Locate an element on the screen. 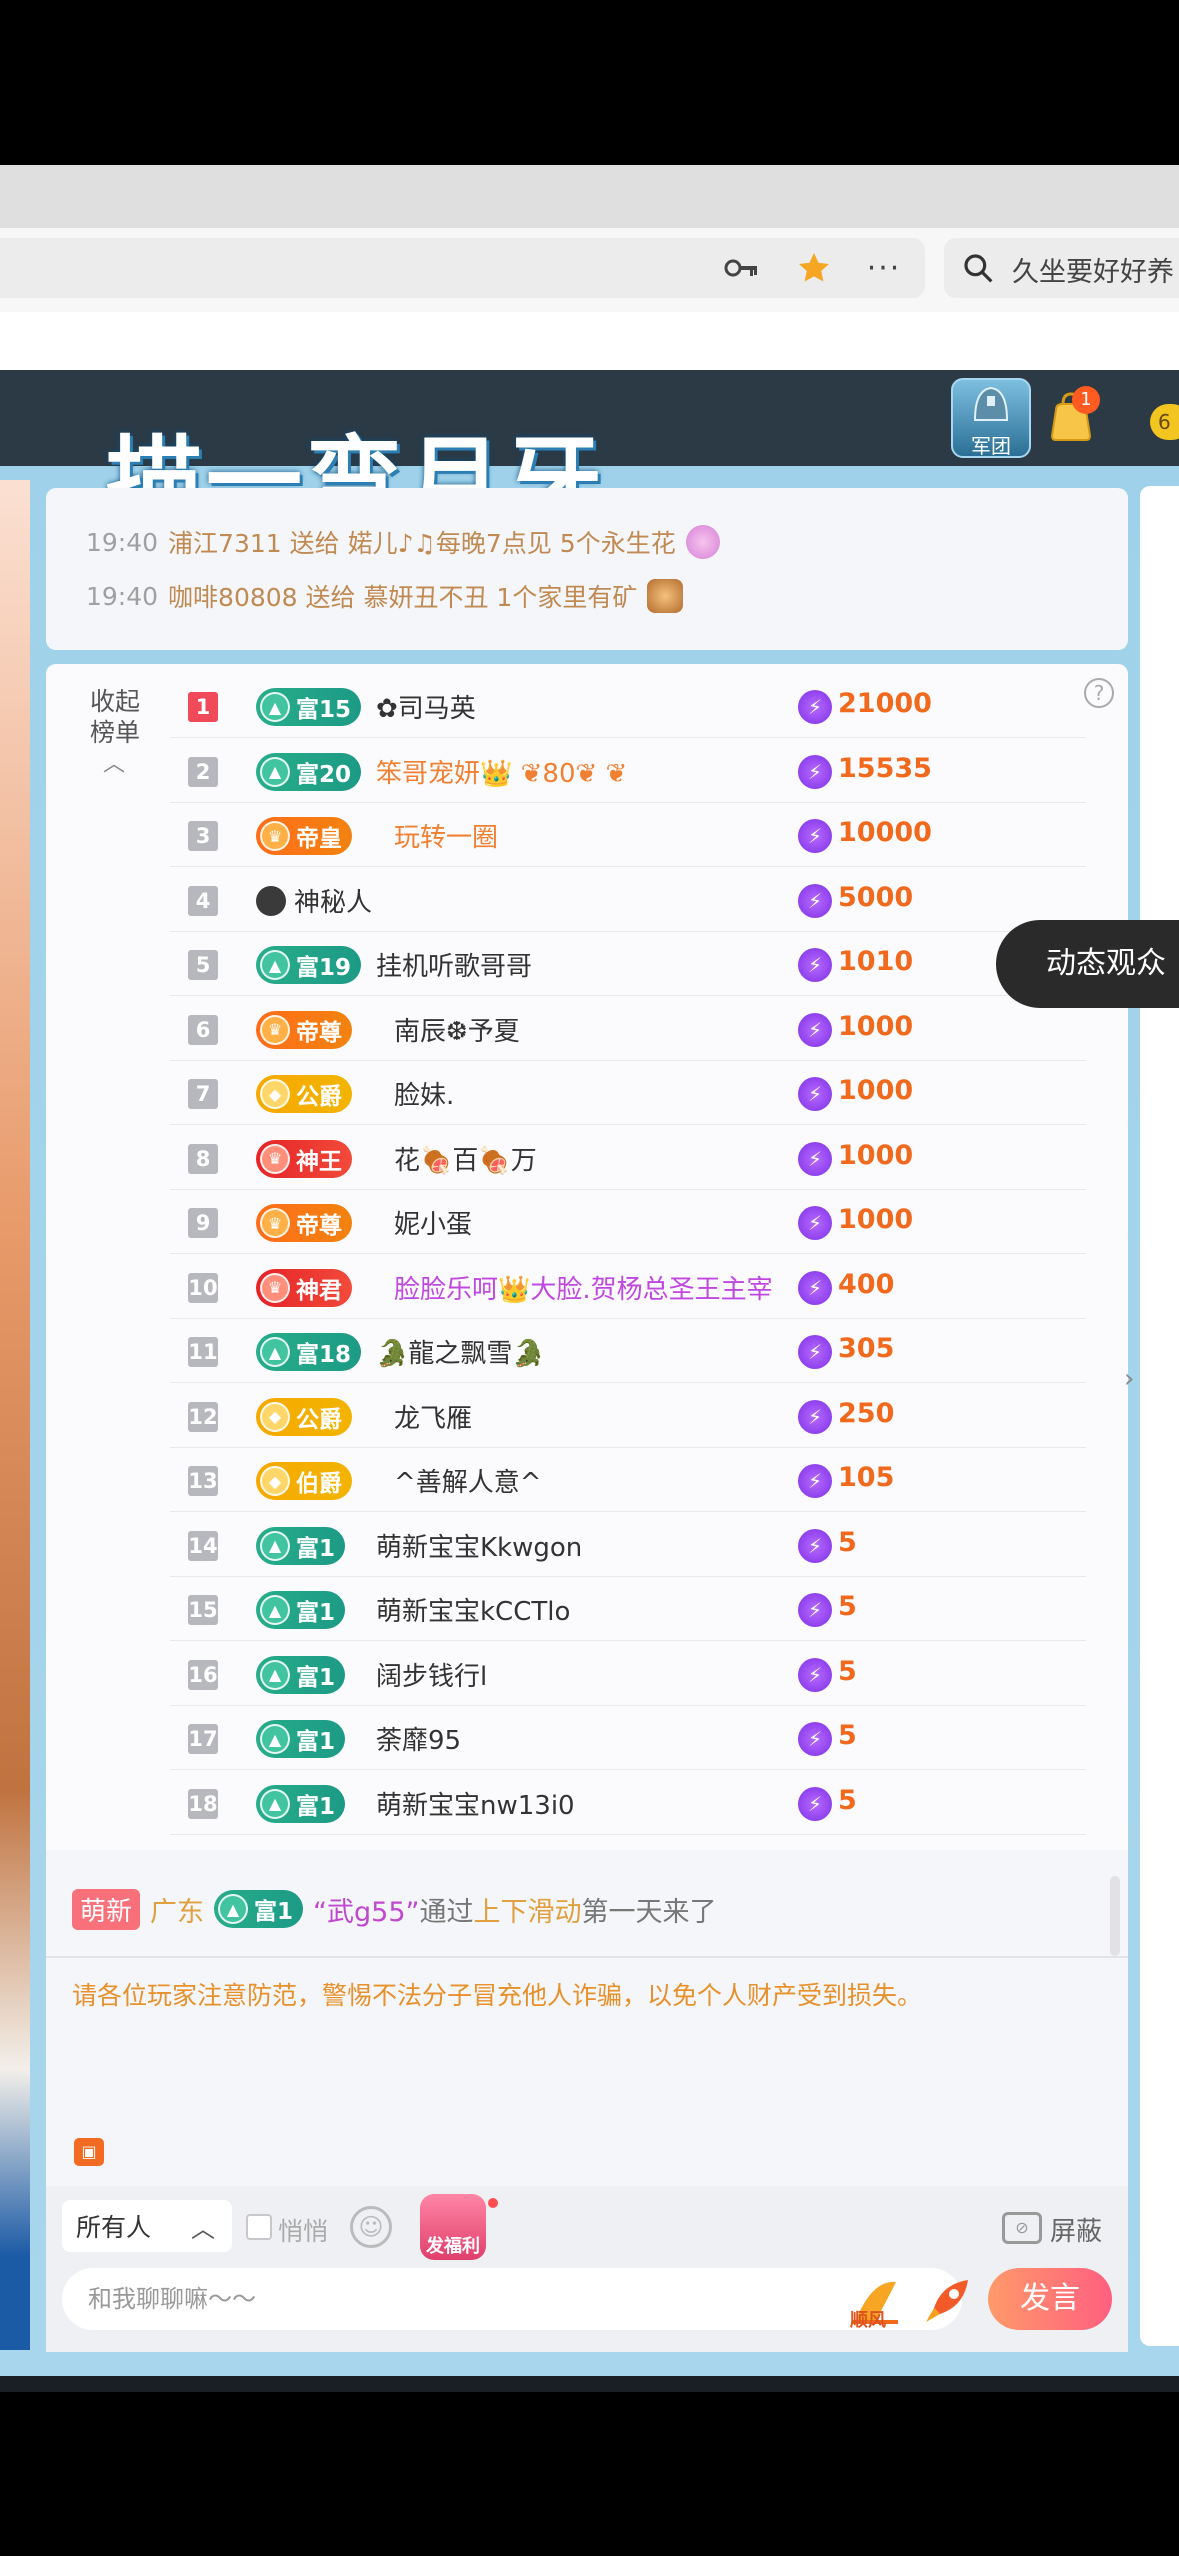 The image size is (1179, 2556). via-link: 上下滑动 is located at coordinates (528, 1909).